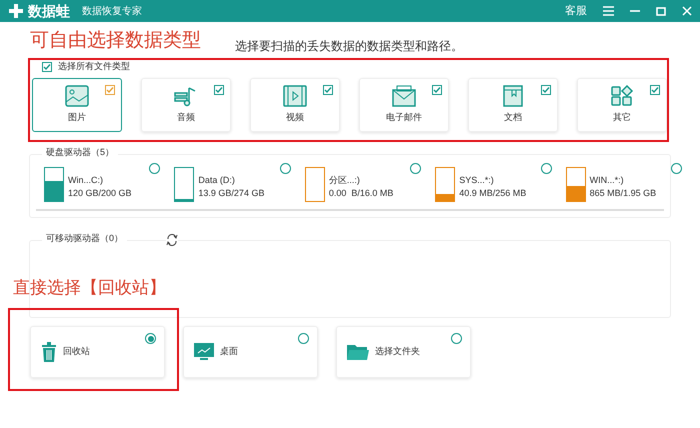  Describe the element at coordinates (80, 152) in the screenshot. I see `panel-title: 硬盘驱动器（5）` at that location.